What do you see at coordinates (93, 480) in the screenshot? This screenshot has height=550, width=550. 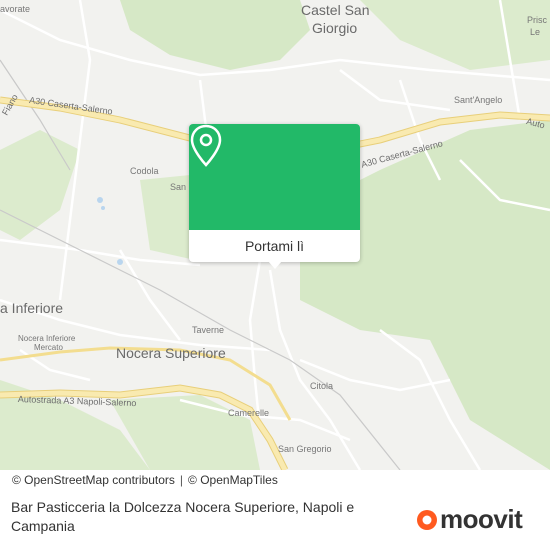 I see `osm-attribution-link: © OpenStreetMap contributors` at bounding box center [93, 480].